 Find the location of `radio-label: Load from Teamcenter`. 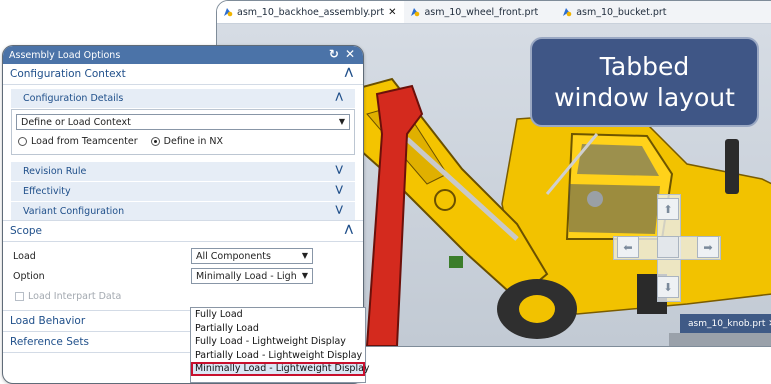

radio-label: Load from Teamcenter is located at coordinates (84, 141).